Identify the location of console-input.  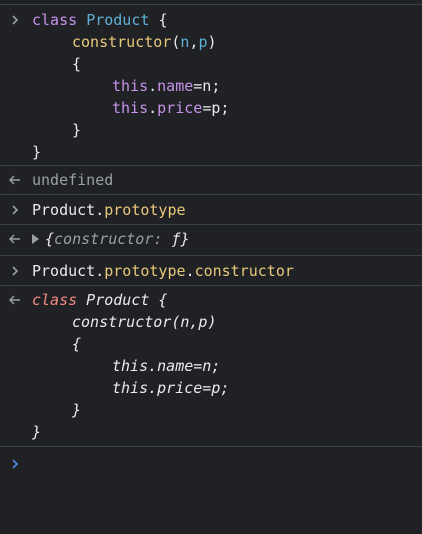
(224, 464).